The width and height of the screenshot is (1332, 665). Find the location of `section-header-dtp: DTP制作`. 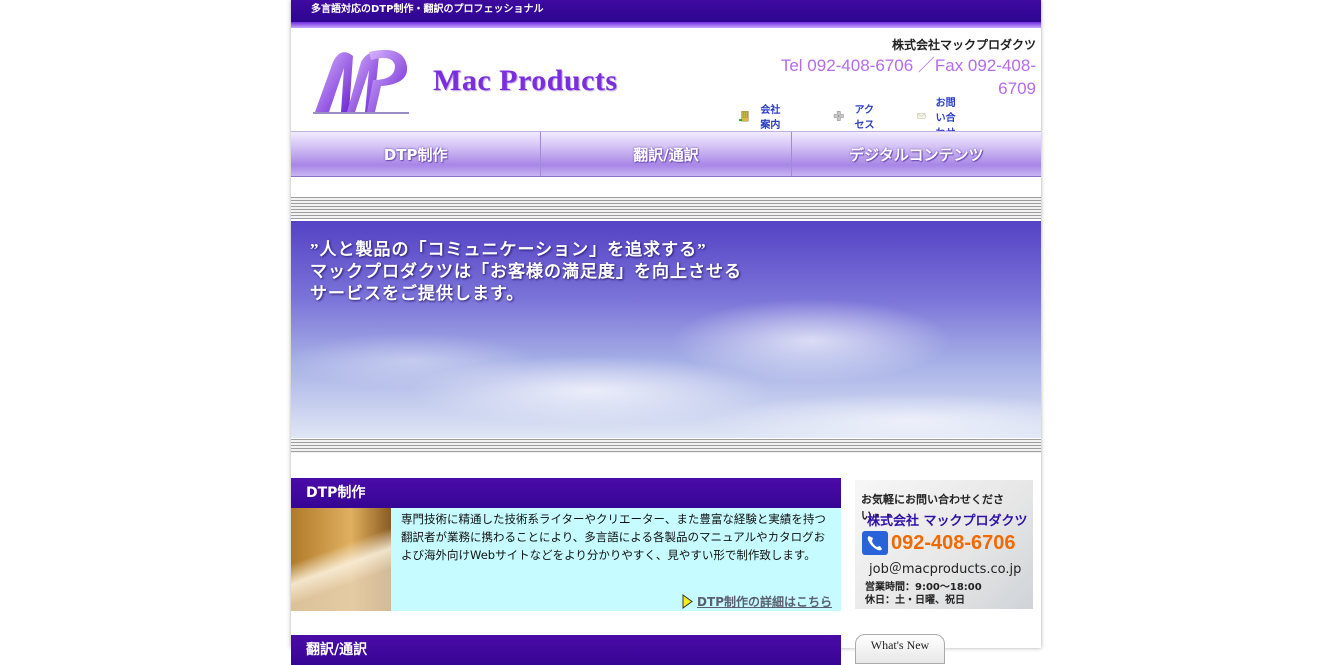

section-header-dtp: DTP制作 is located at coordinates (566, 493).